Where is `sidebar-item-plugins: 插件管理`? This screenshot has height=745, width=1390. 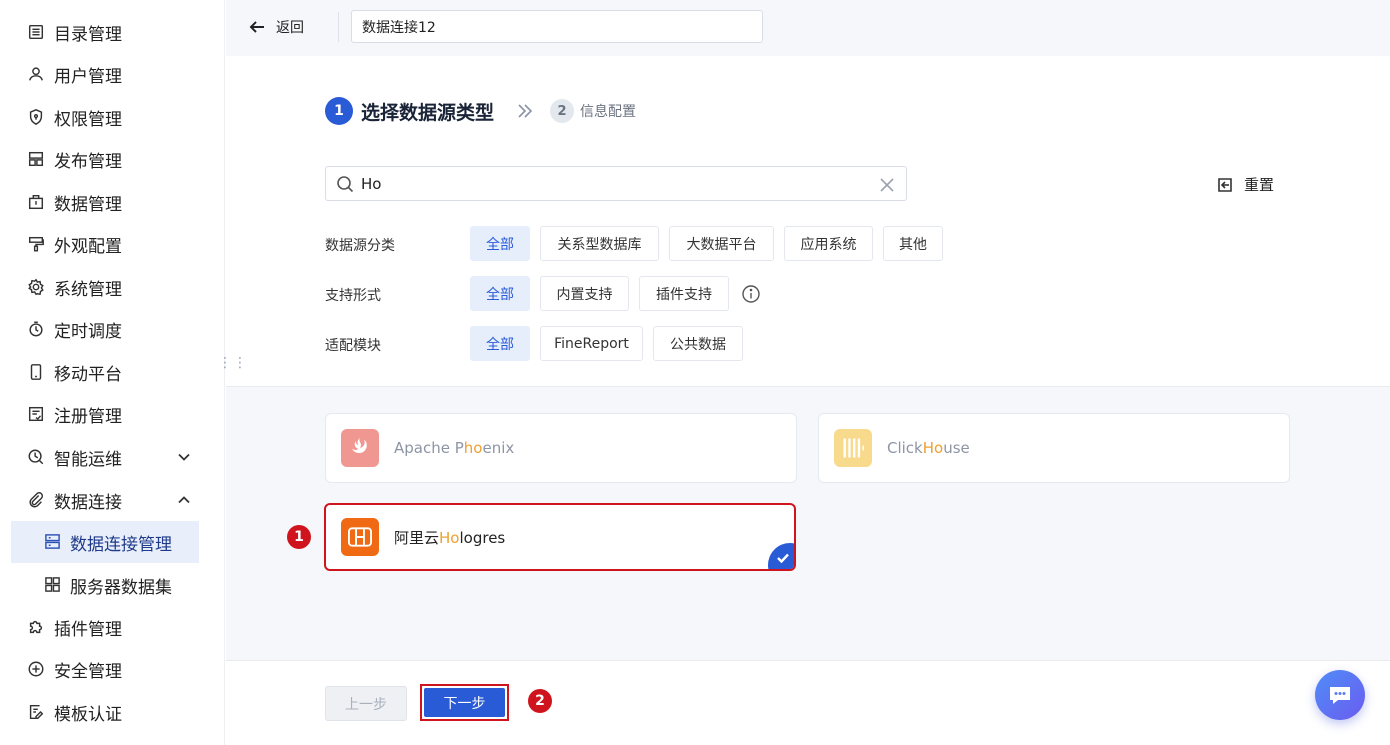 sidebar-item-plugins: 插件管理 is located at coordinates (105, 627).